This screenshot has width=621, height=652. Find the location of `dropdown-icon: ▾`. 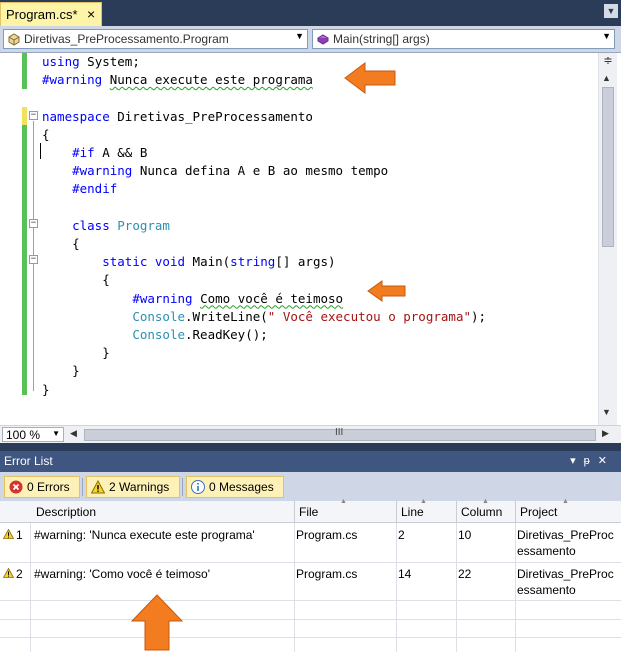

dropdown-icon: ▾ is located at coordinates (577, 461).